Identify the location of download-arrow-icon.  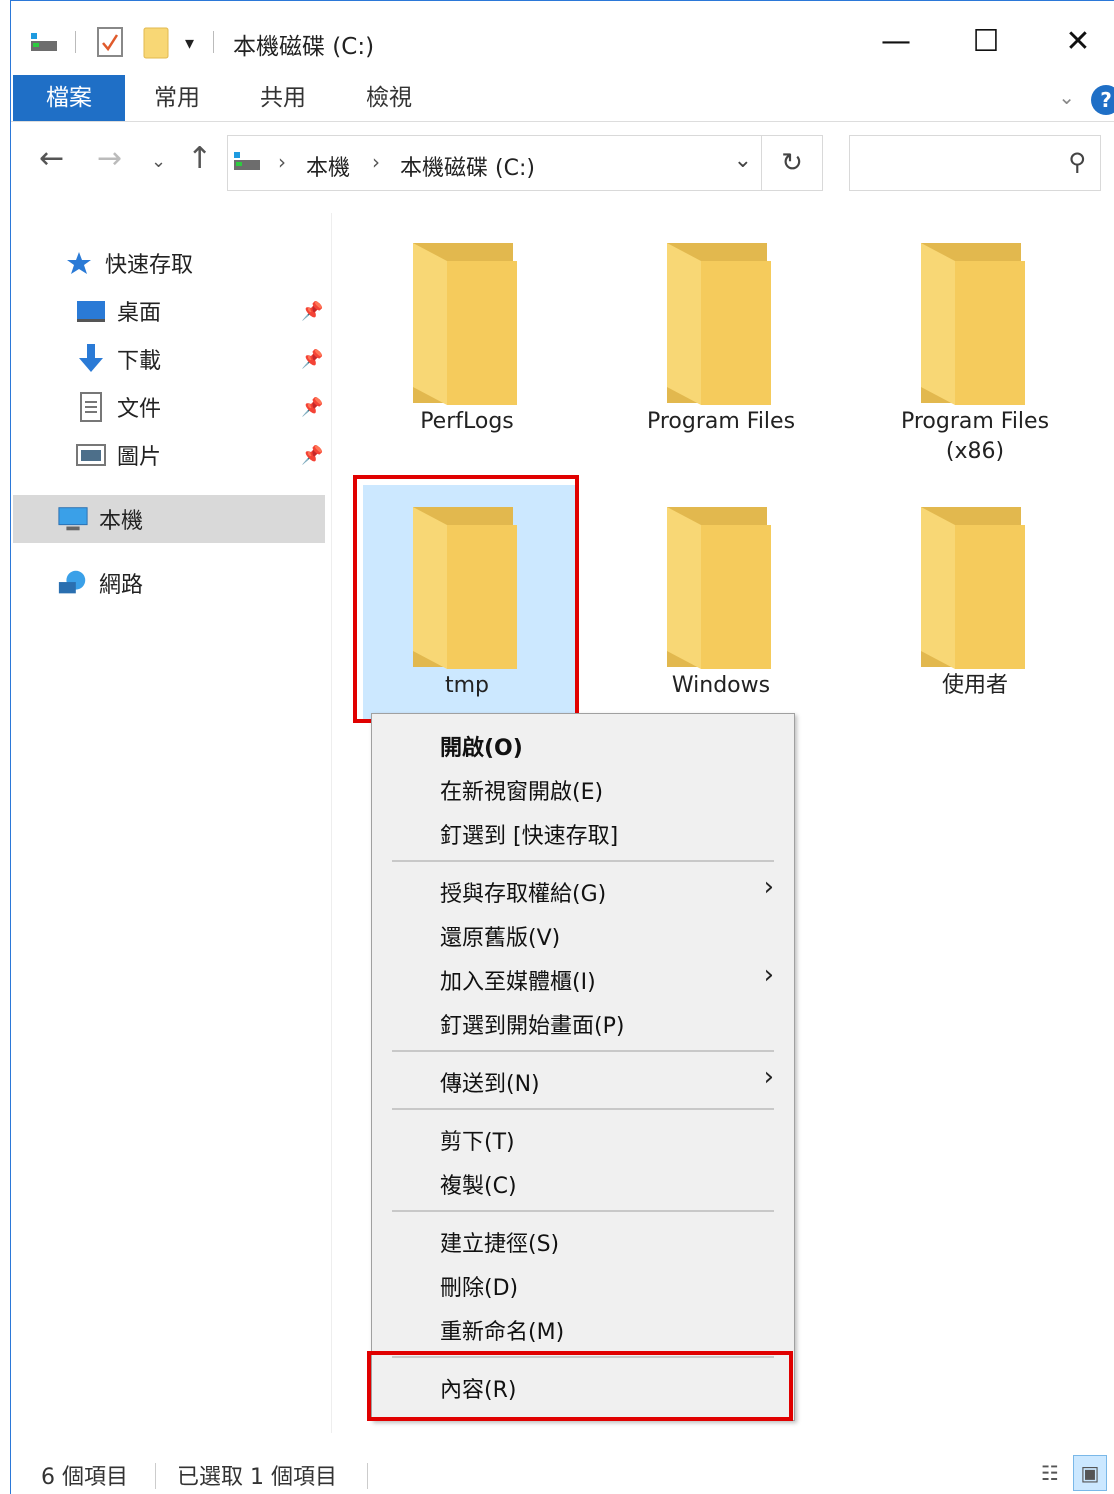
(91, 358).